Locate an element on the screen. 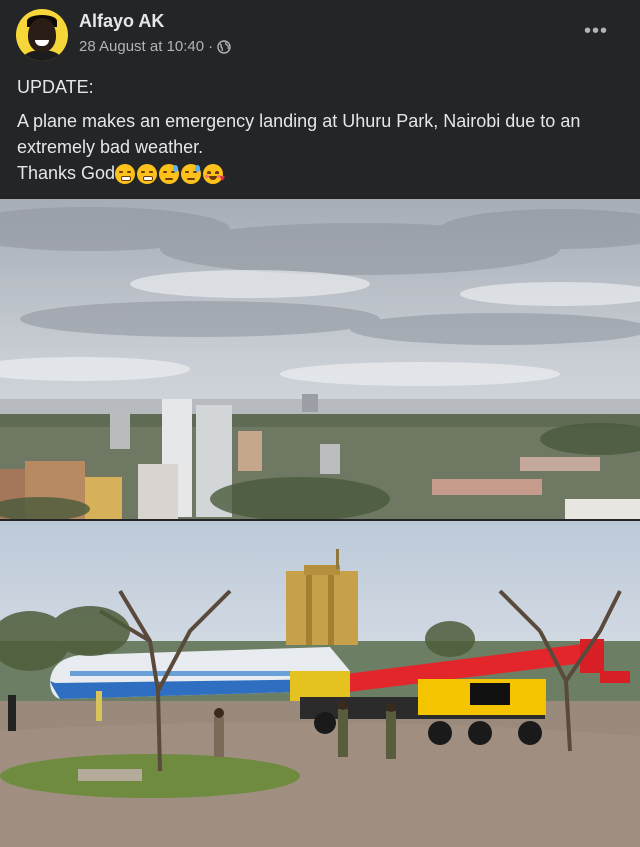 This screenshot has width=640, height=847. emoji-row: ♥ is located at coordinates (170, 174).